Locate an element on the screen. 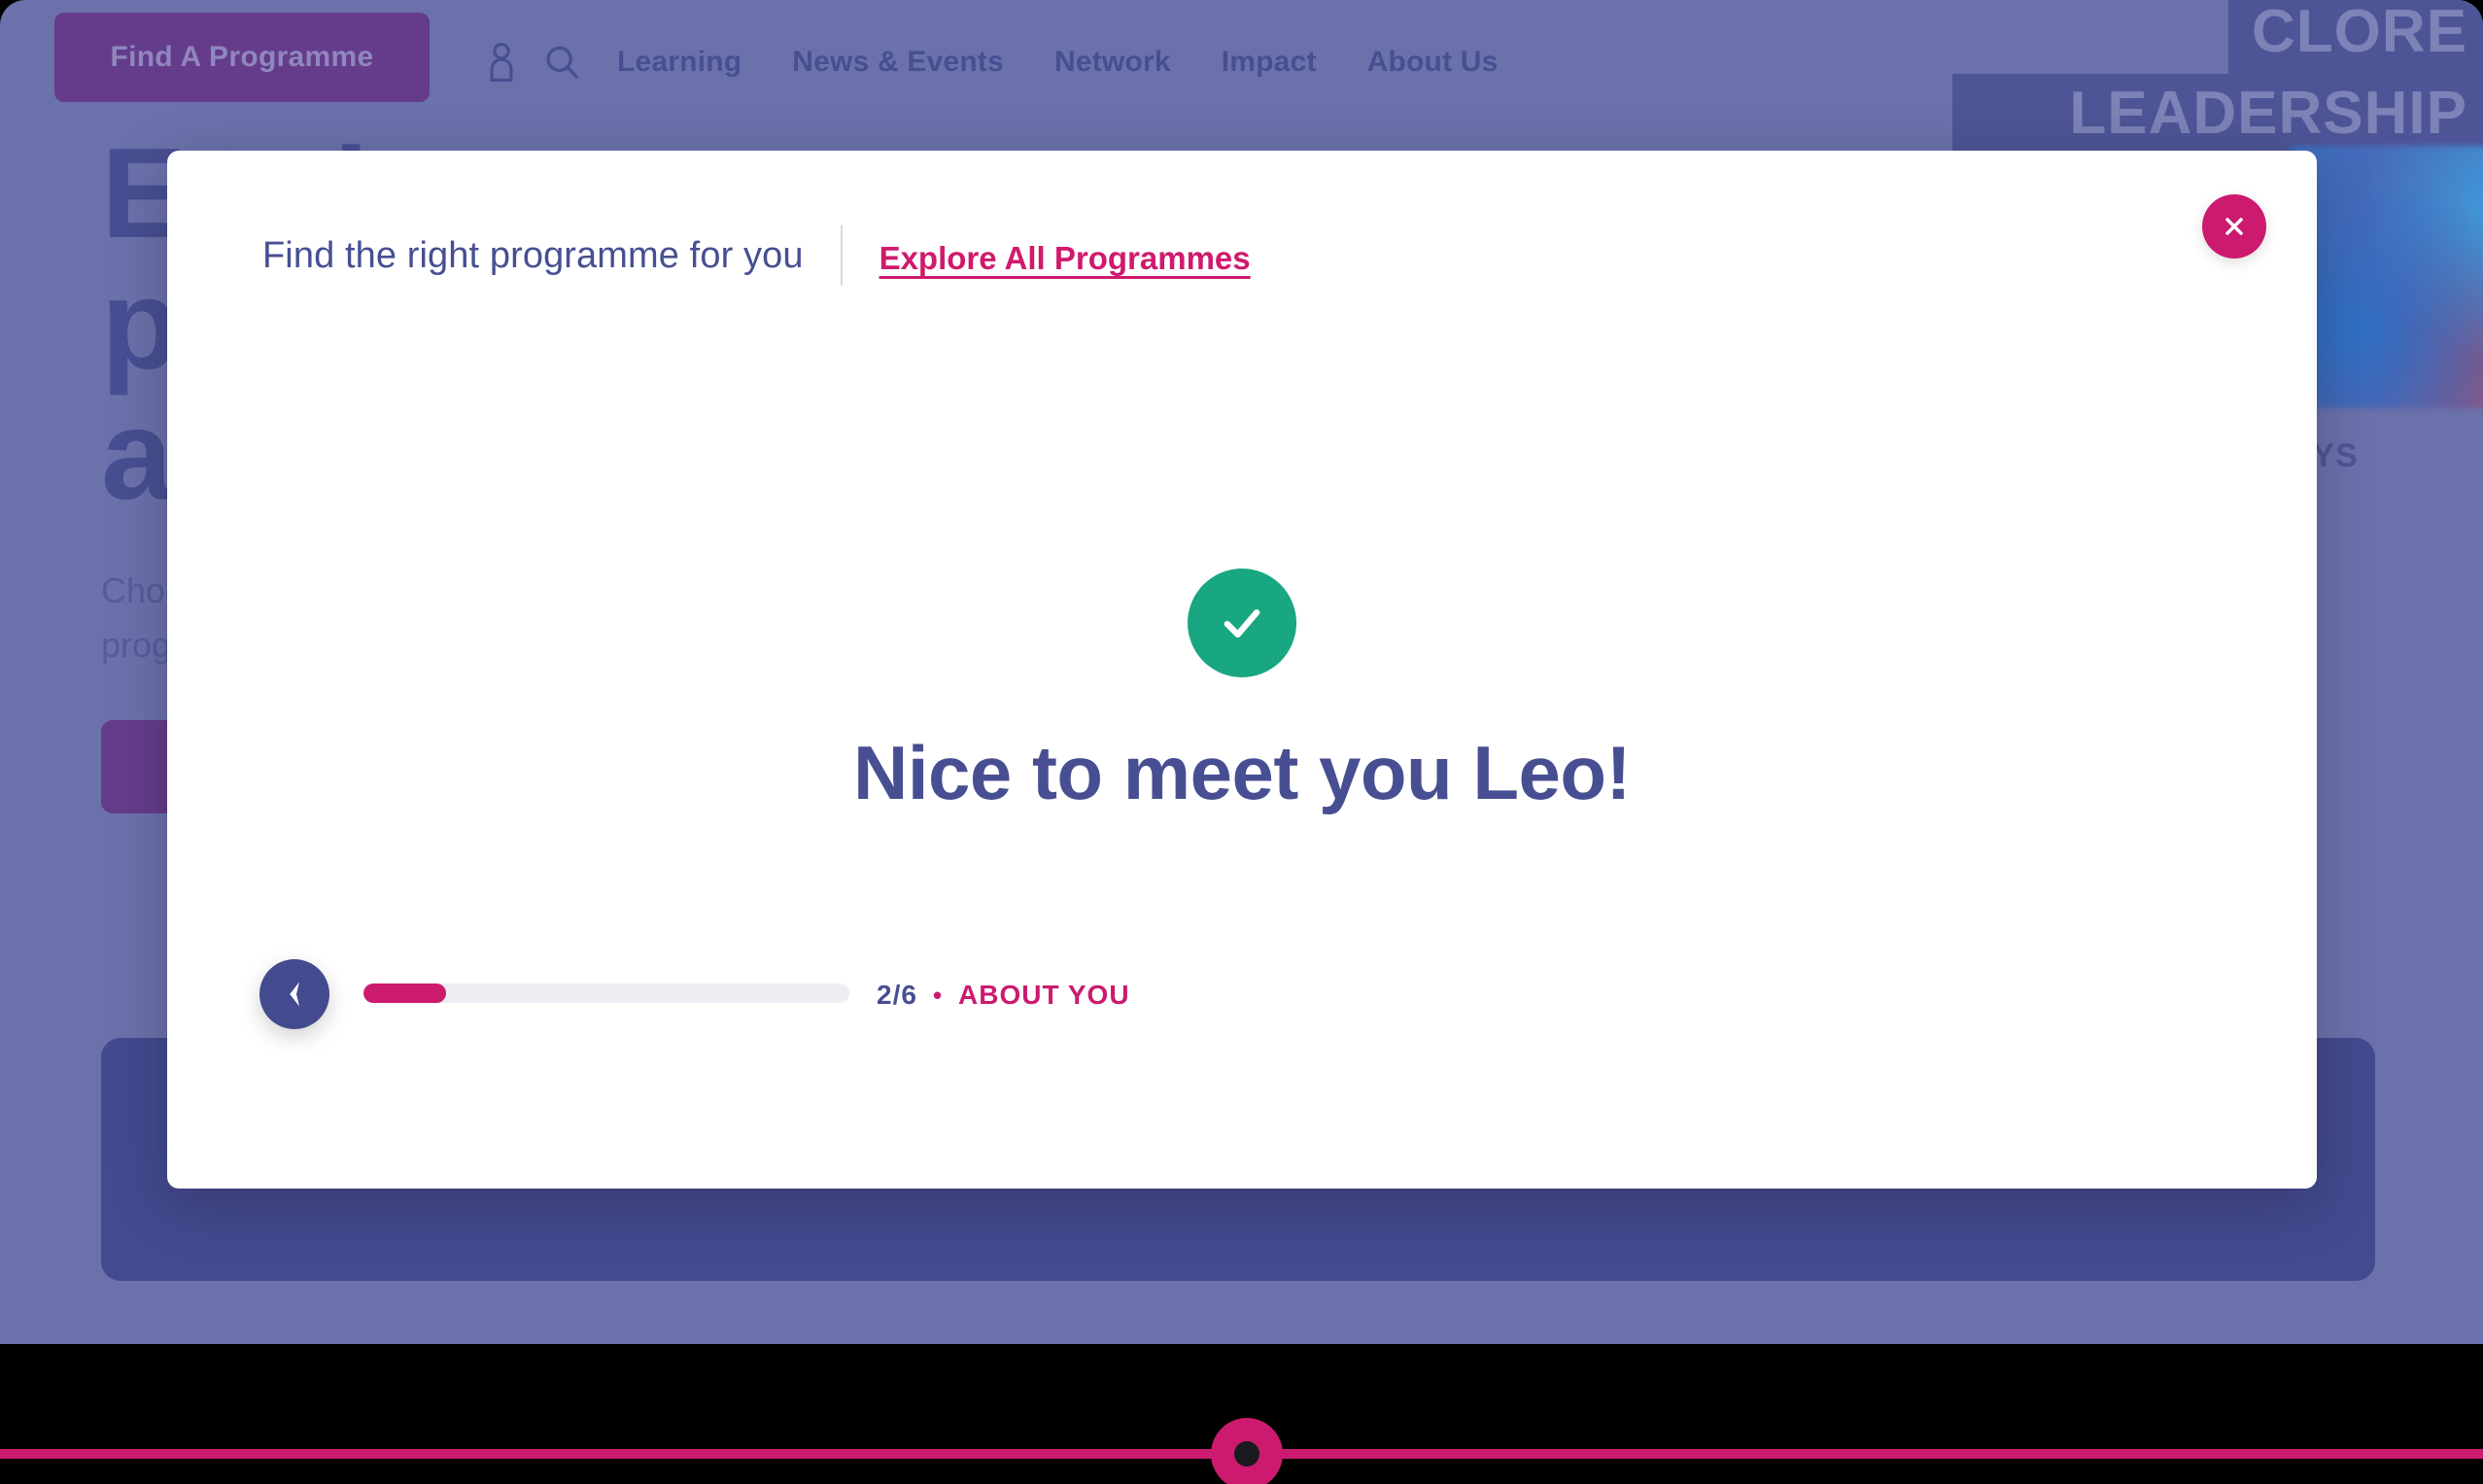 The width and height of the screenshot is (2483, 1484). search-icon is located at coordinates (562, 62).